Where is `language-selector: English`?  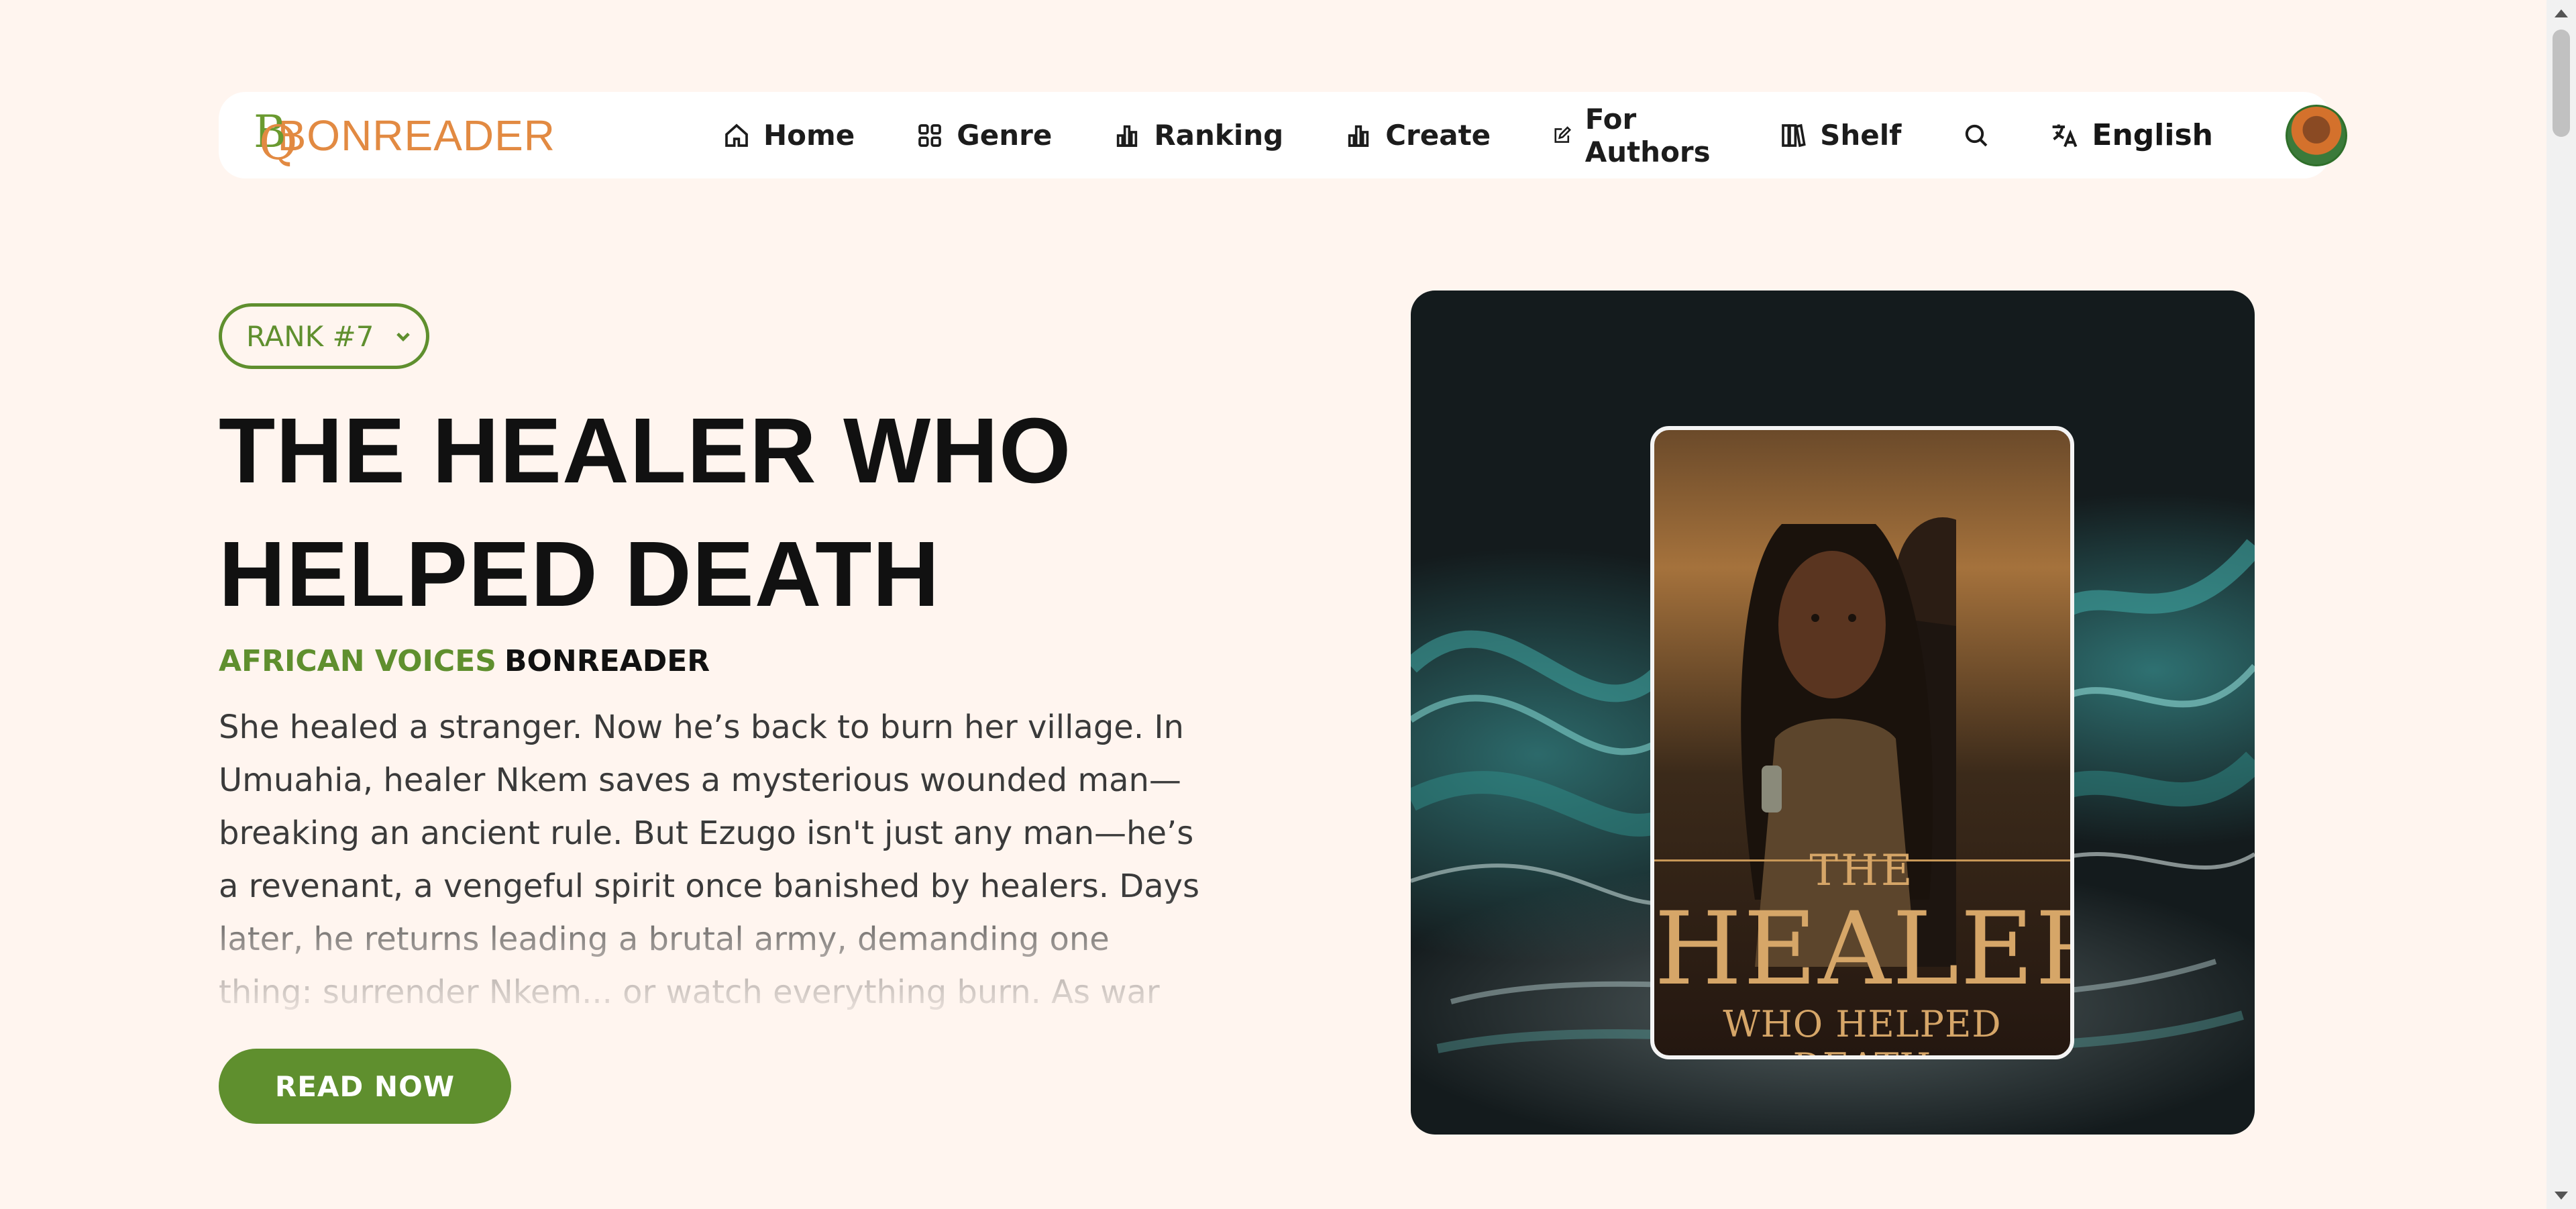
language-selector: English is located at coordinates (2131, 135).